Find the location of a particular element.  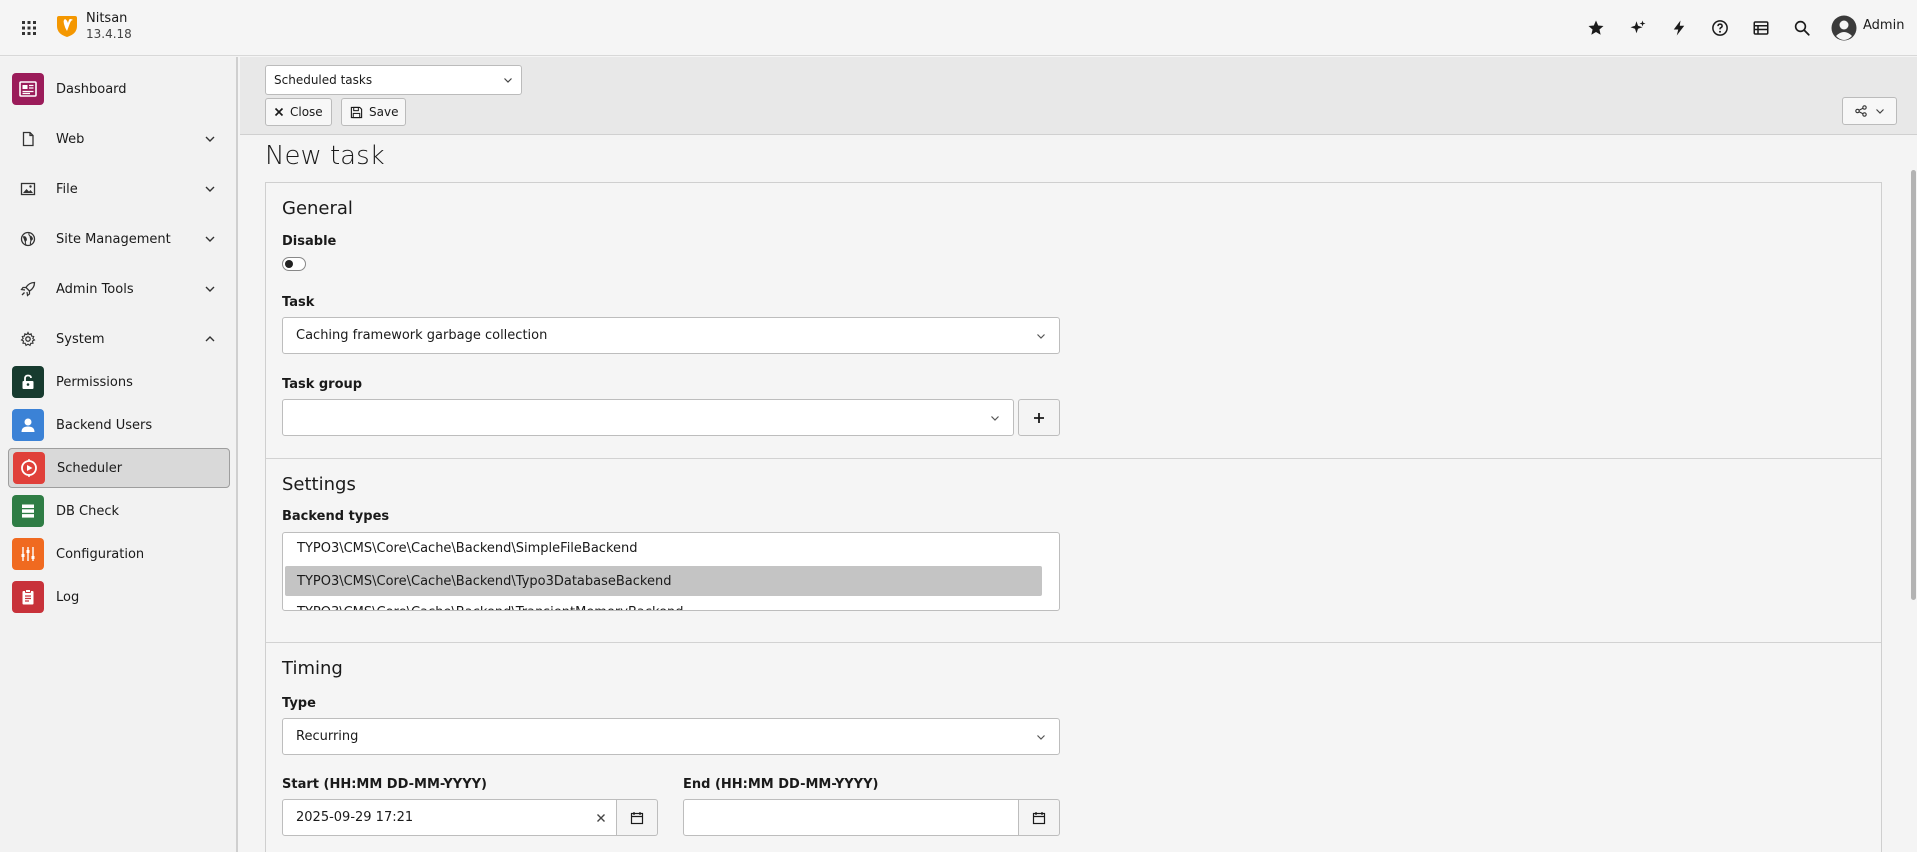

clear-icon is located at coordinates (601, 818).